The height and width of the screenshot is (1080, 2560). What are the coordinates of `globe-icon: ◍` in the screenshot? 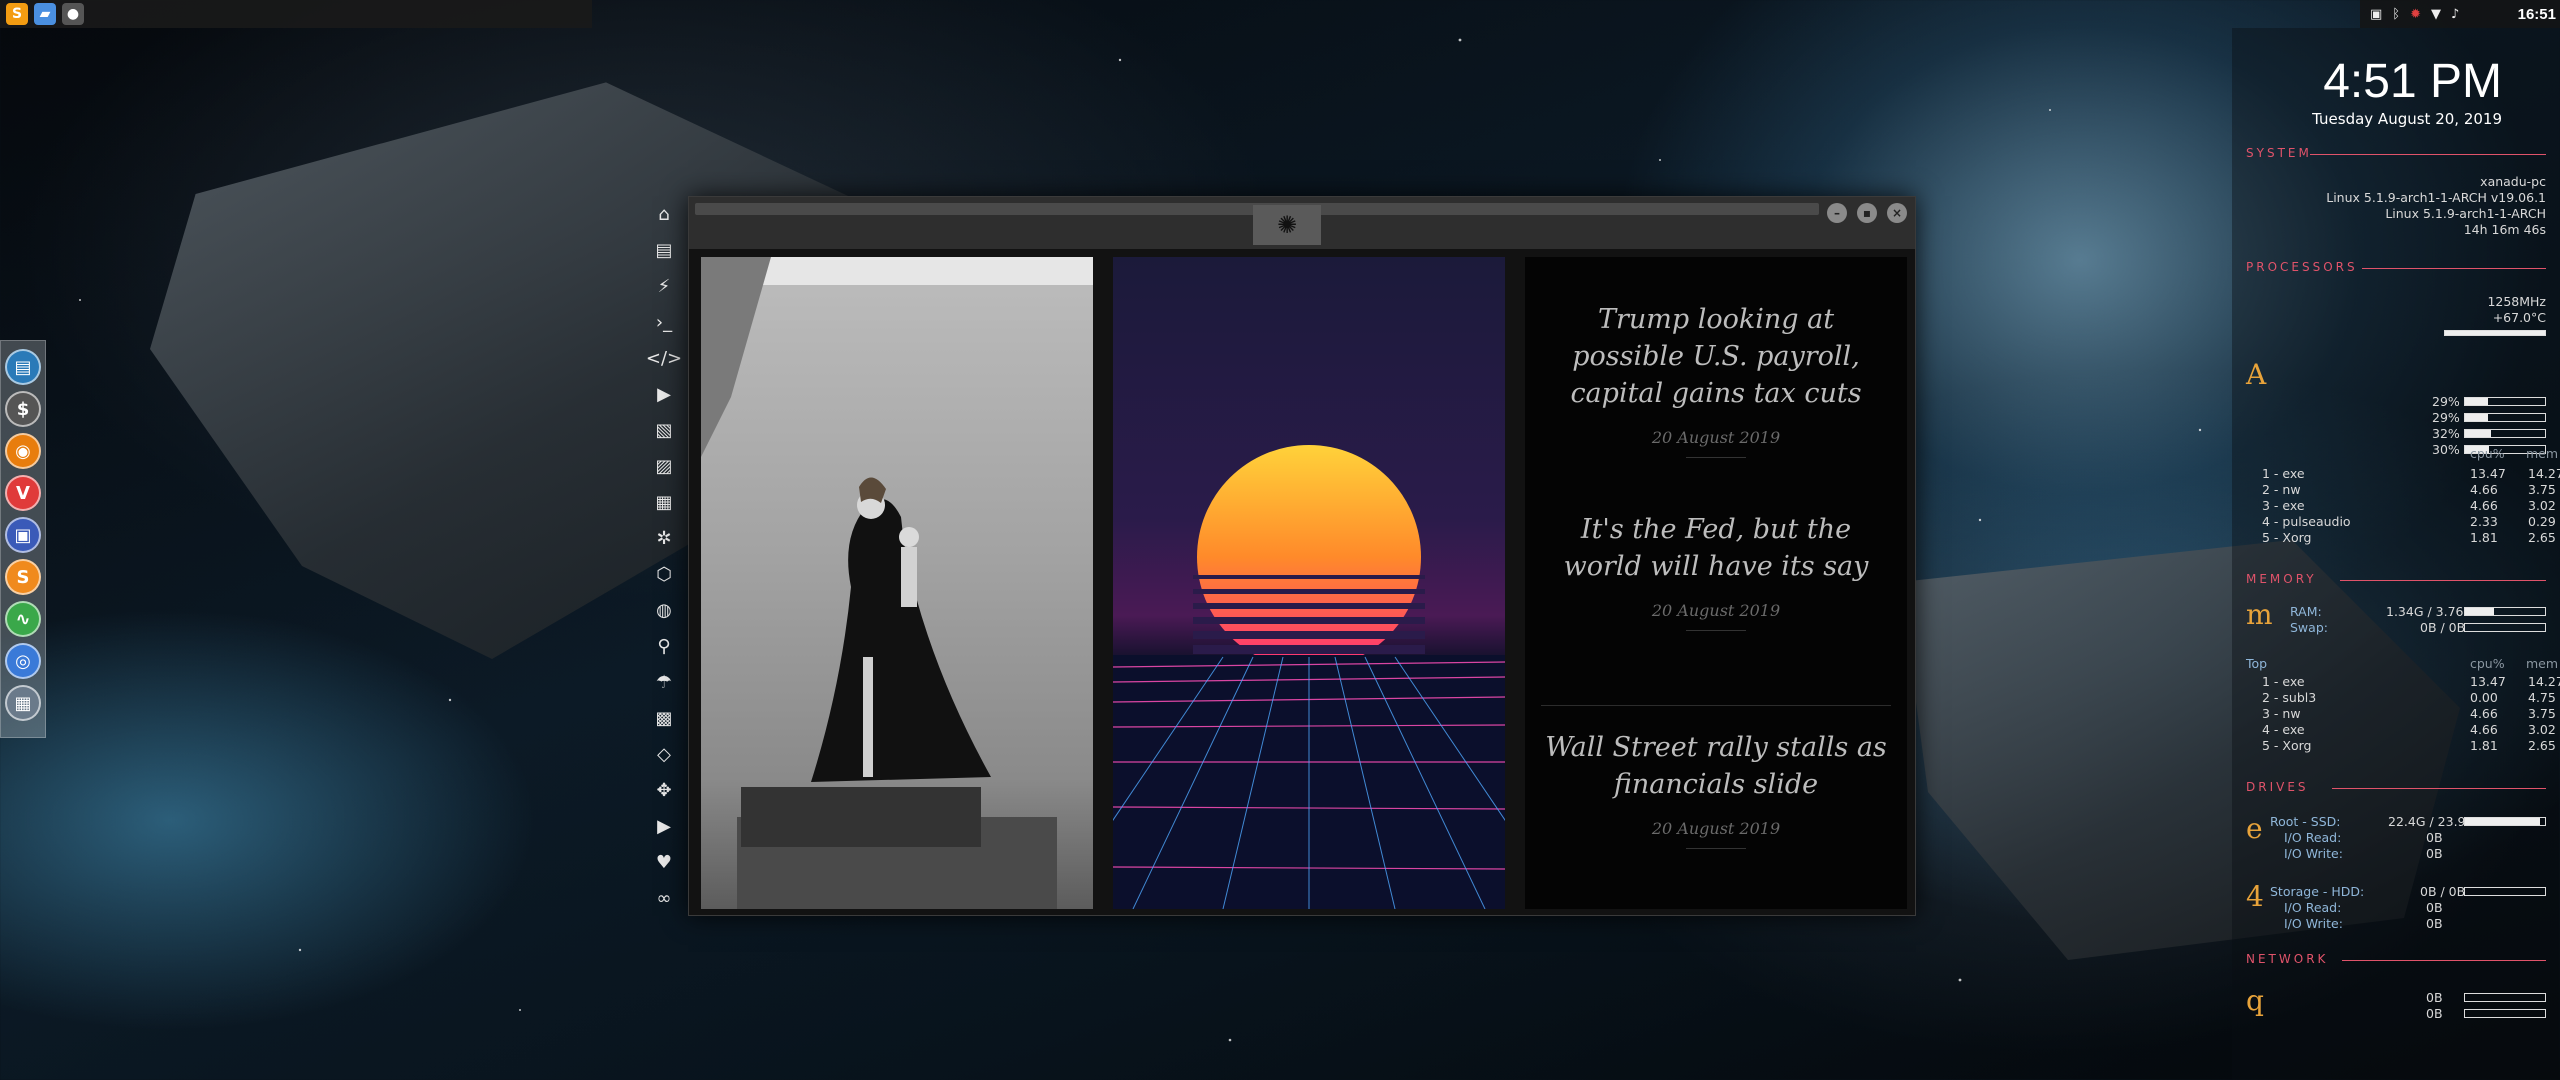 It's located at (664, 610).